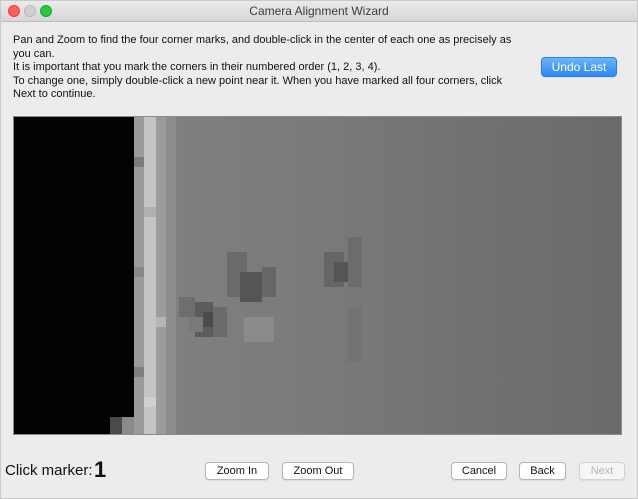 Image resolution: width=638 pixels, height=499 pixels. What do you see at coordinates (100, 469) in the screenshot?
I see `click-marker-number: 1` at bounding box center [100, 469].